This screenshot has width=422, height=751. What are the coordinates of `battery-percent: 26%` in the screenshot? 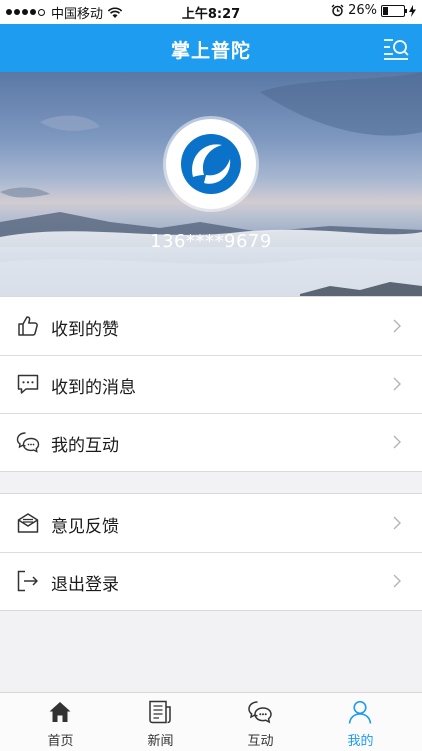 It's located at (362, 10).